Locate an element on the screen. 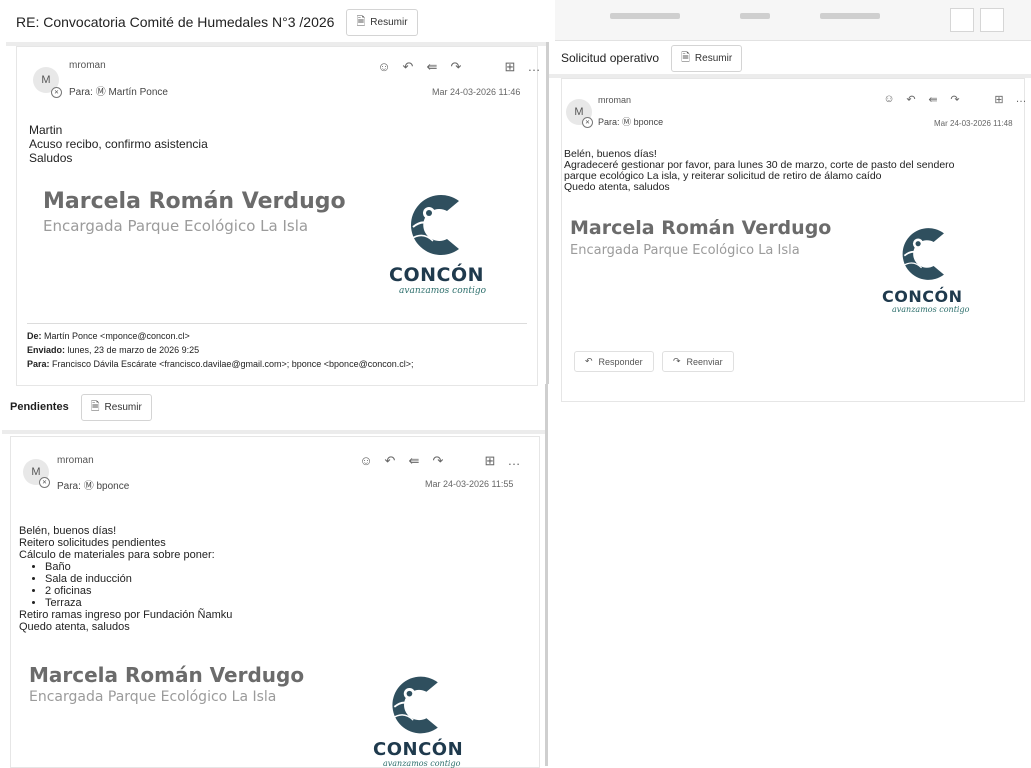 This screenshot has height=768, width=1031. body-line: Retiro ramas ingreso por Fundación Ñamku is located at coordinates (126, 615).